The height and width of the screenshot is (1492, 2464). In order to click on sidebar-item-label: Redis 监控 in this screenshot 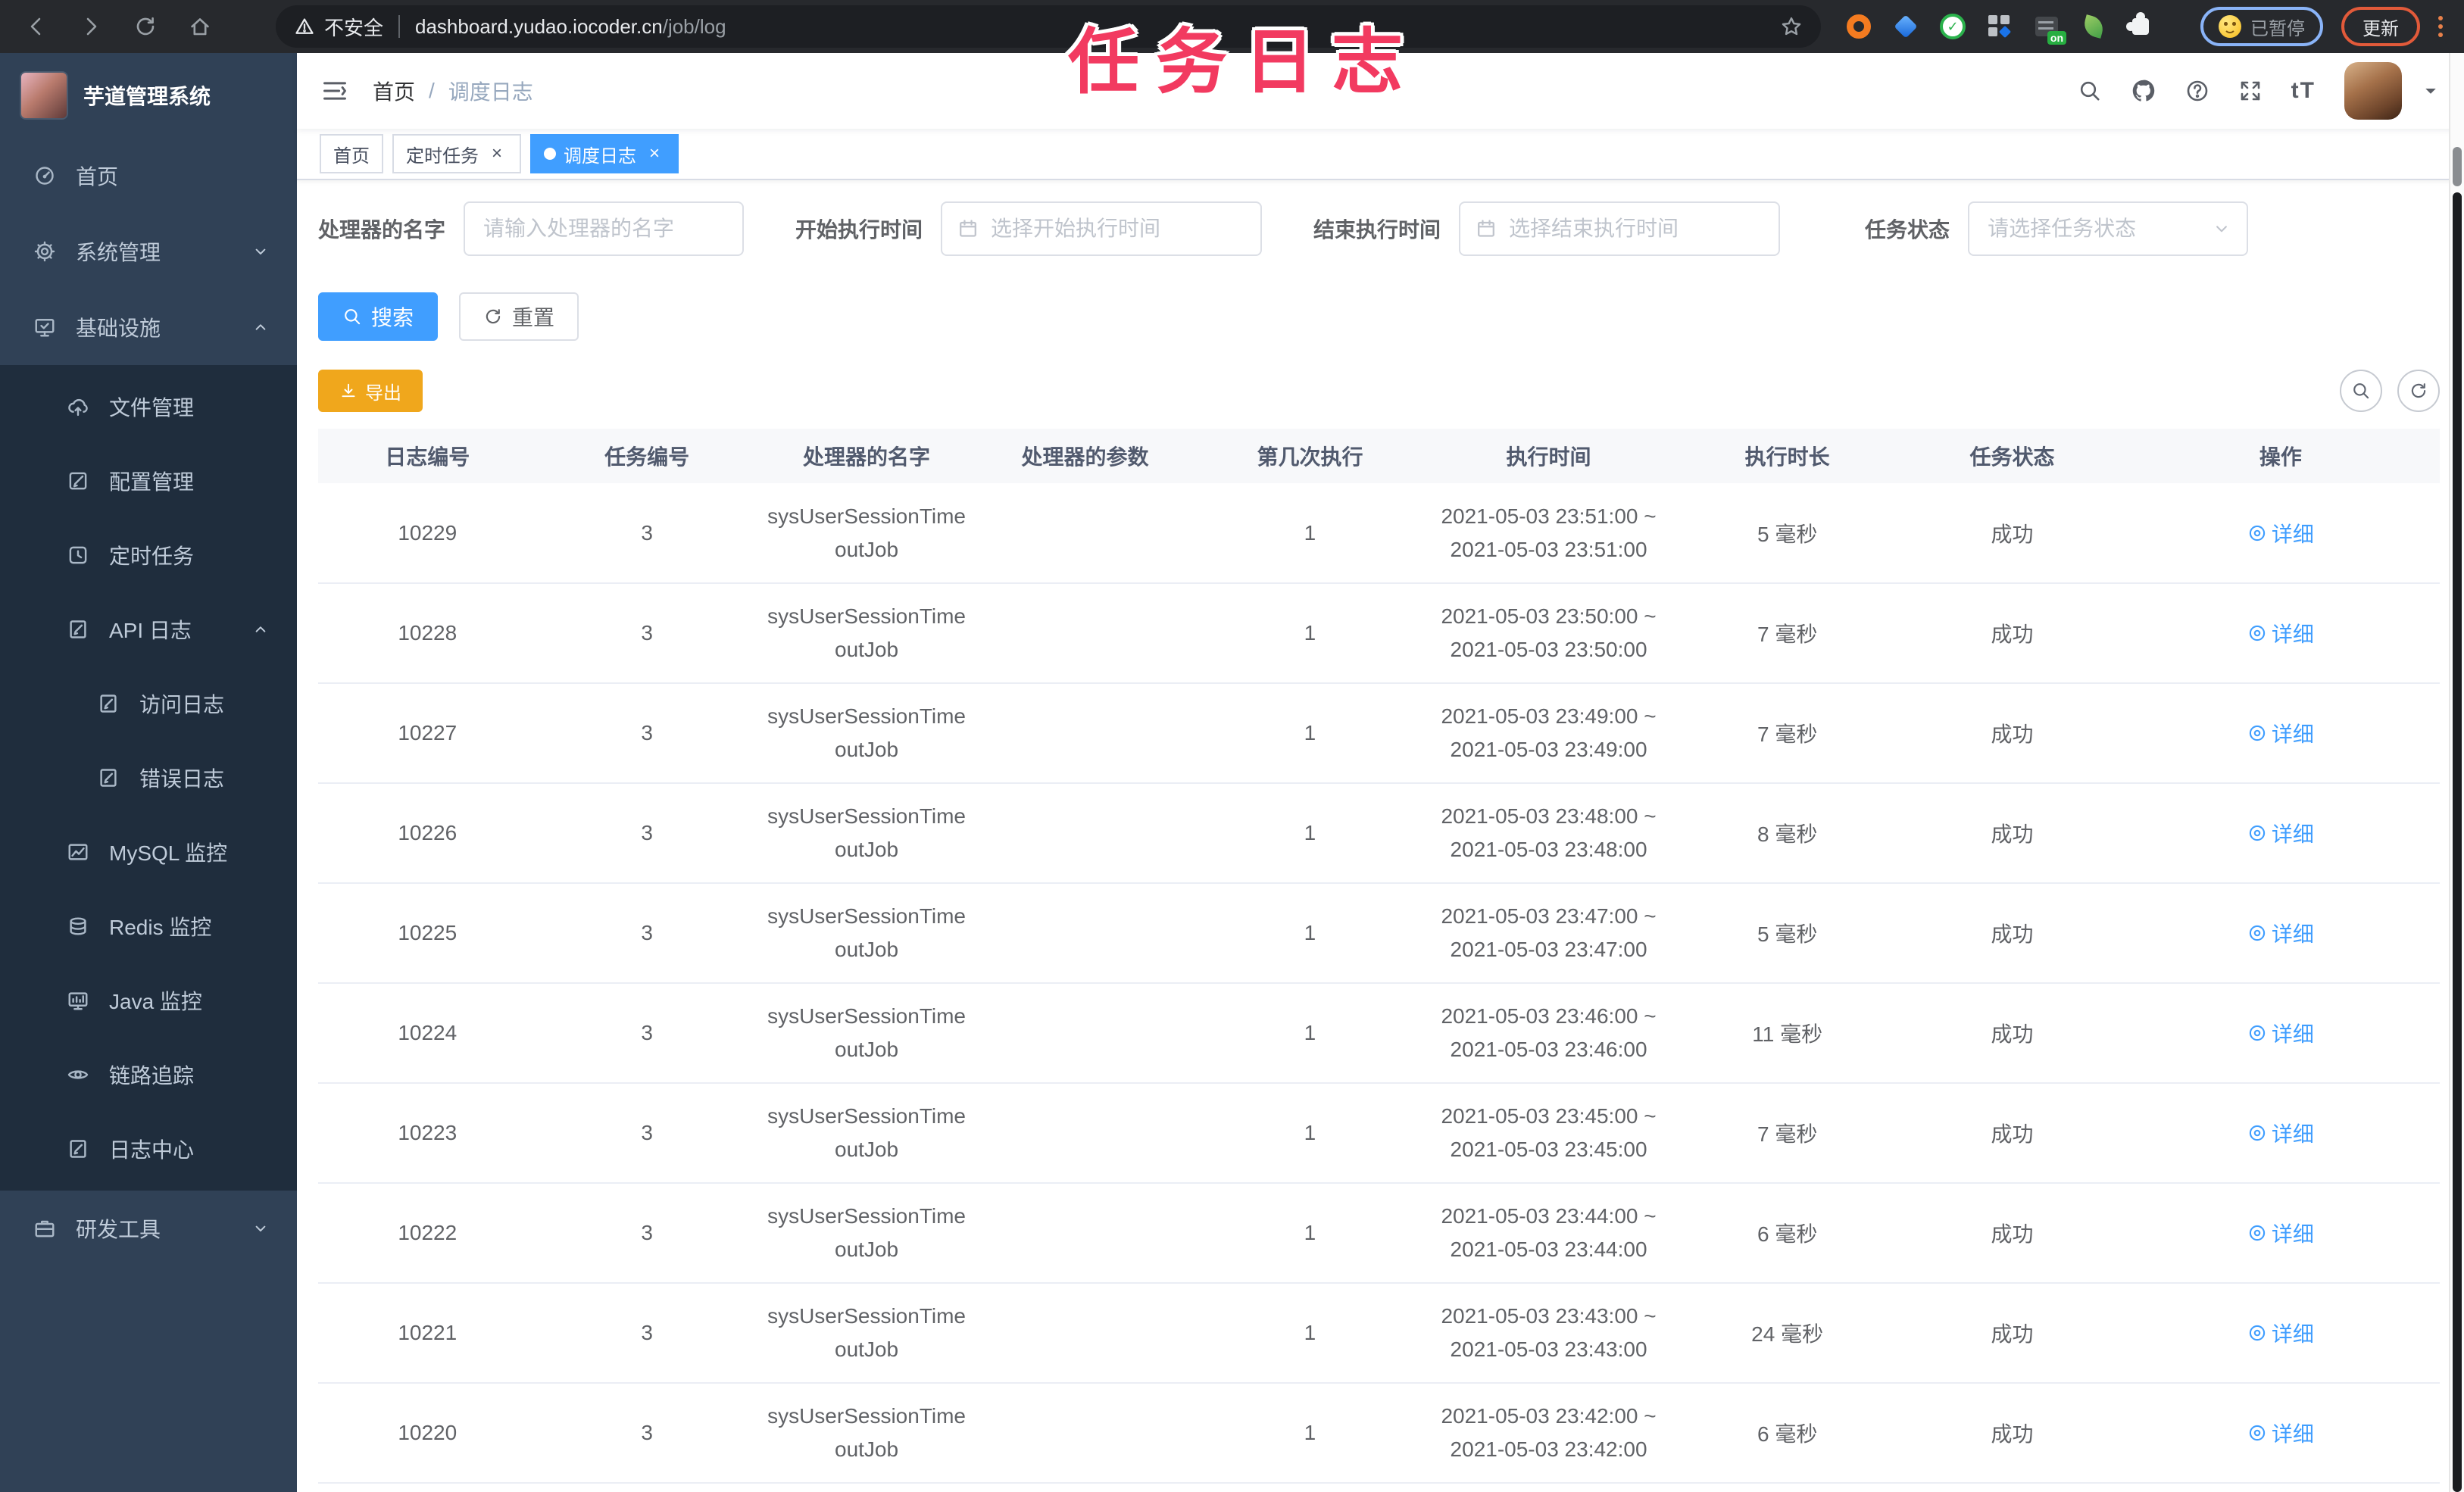, I will do `click(160, 928)`.